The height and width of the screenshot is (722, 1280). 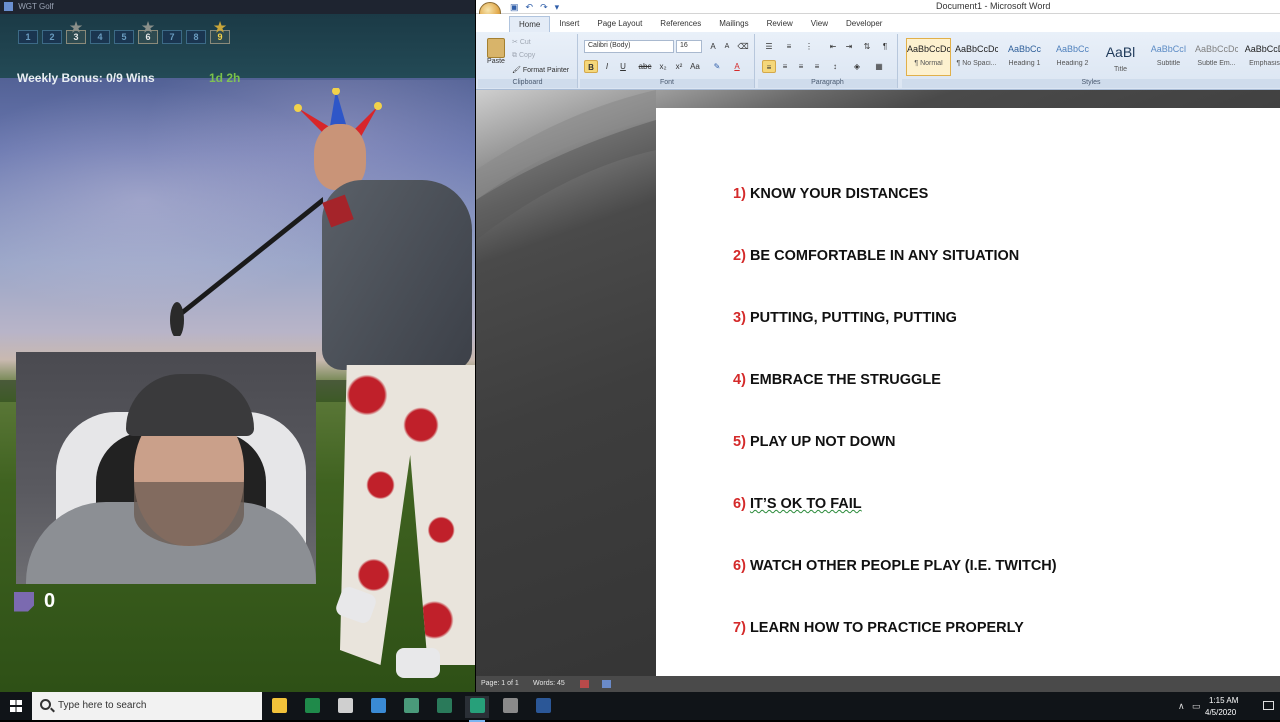 What do you see at coordinates (521, 42) in the screenshot?
I see `cut-button: ✂ Cut` at bounding box center [521, 42].